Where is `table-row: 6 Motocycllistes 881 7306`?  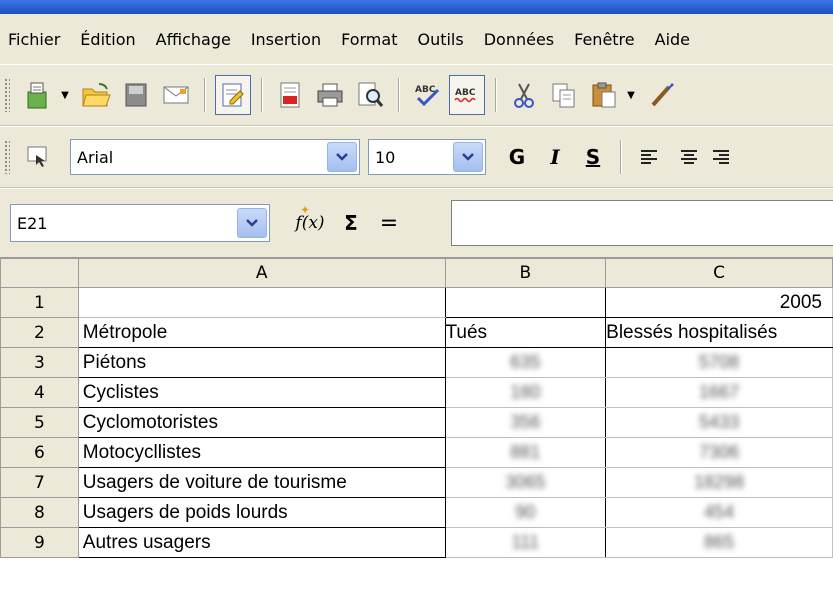 table-row: 6 Motocycllistes 881 7306 is located at coordinates (416, 452).